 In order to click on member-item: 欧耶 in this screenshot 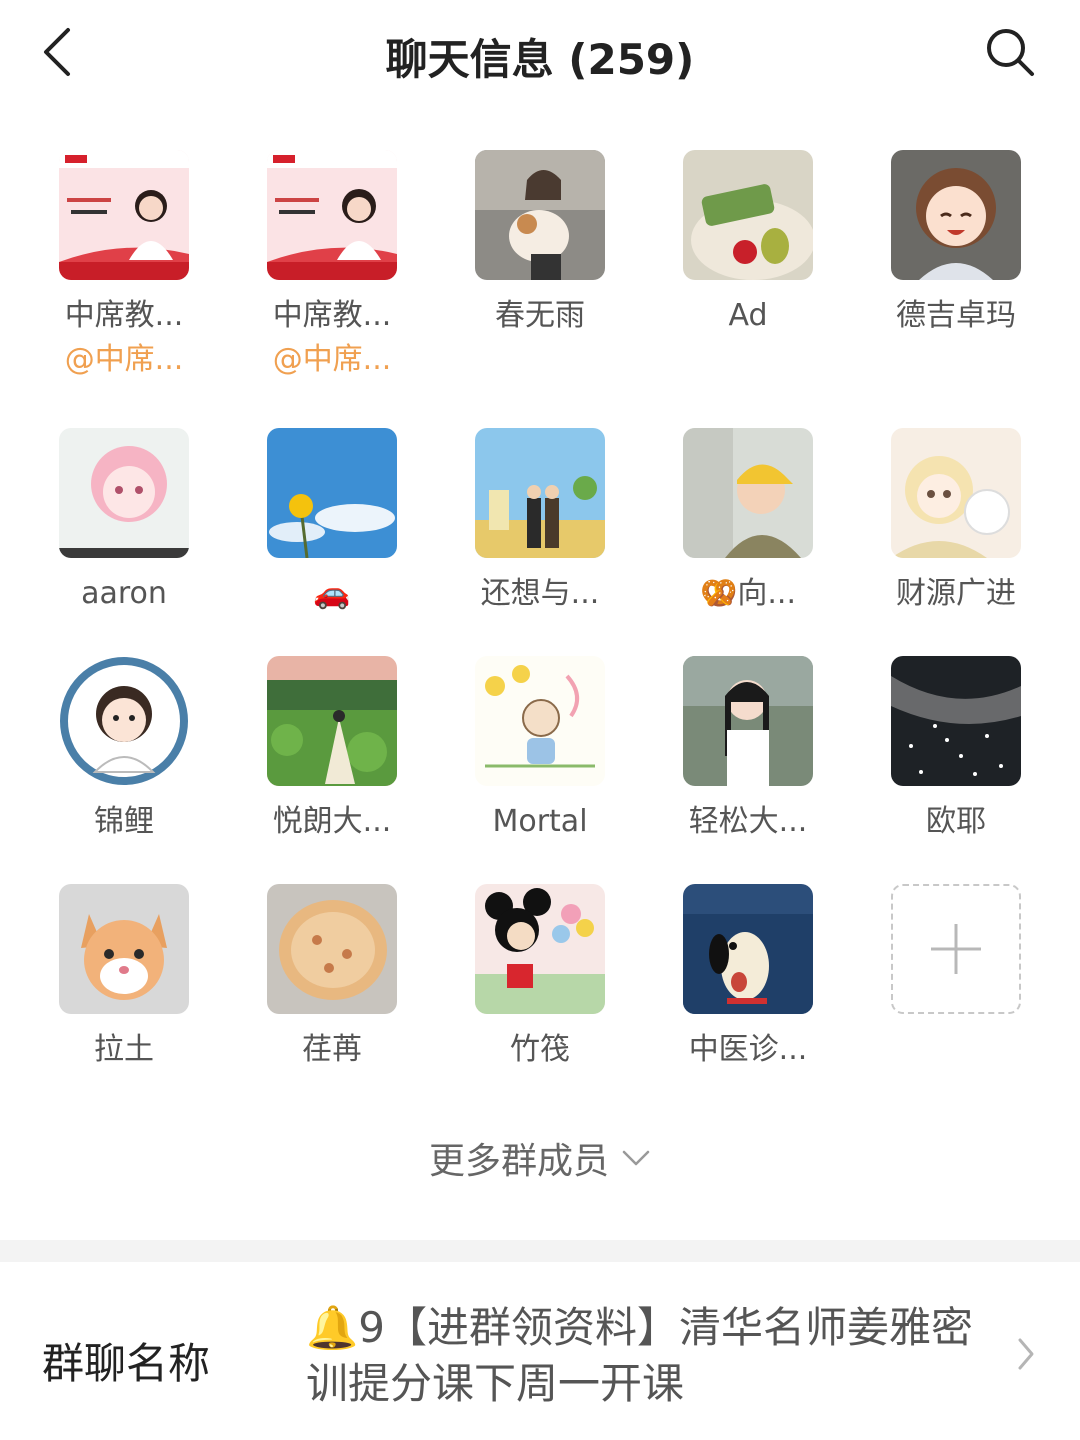, I will do `click(956, 749)`.